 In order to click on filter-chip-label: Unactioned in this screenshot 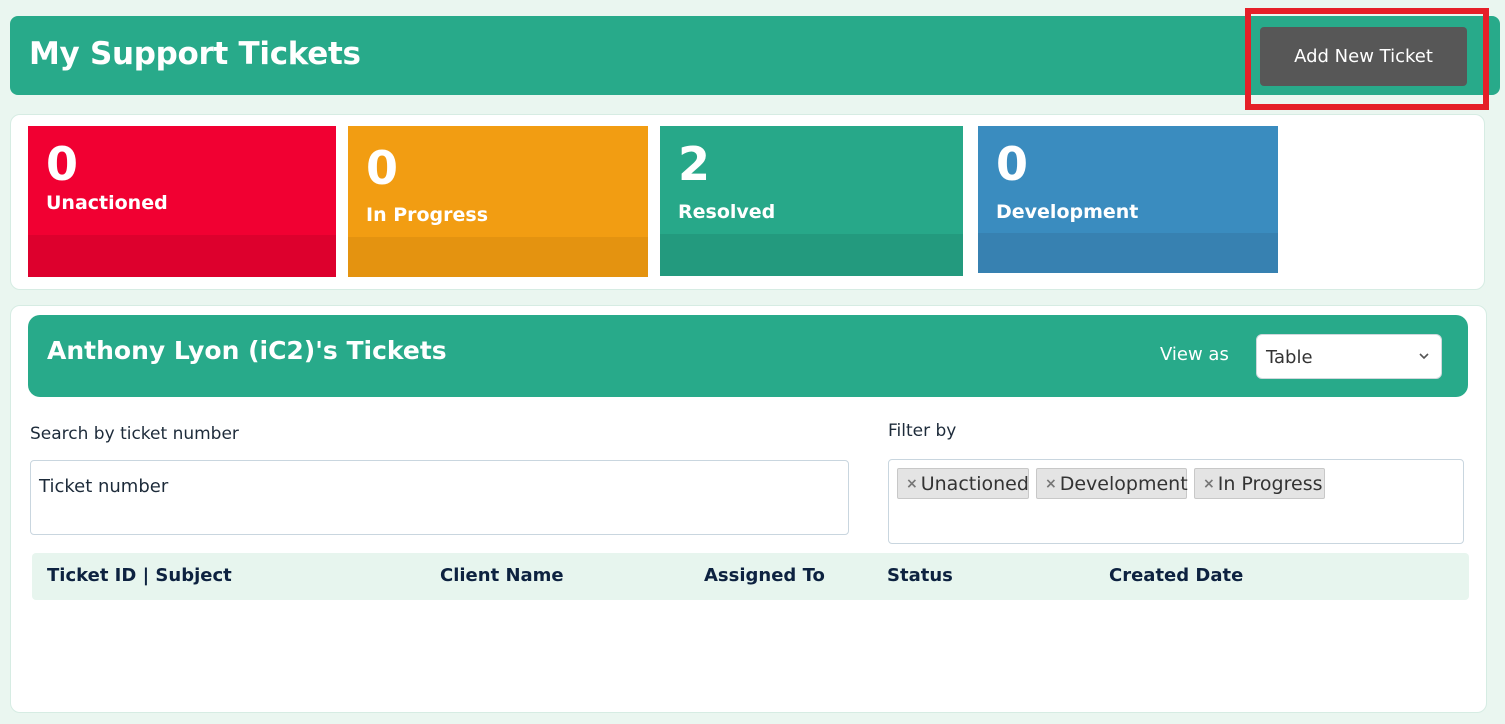, I will do `click(974, 483)`.